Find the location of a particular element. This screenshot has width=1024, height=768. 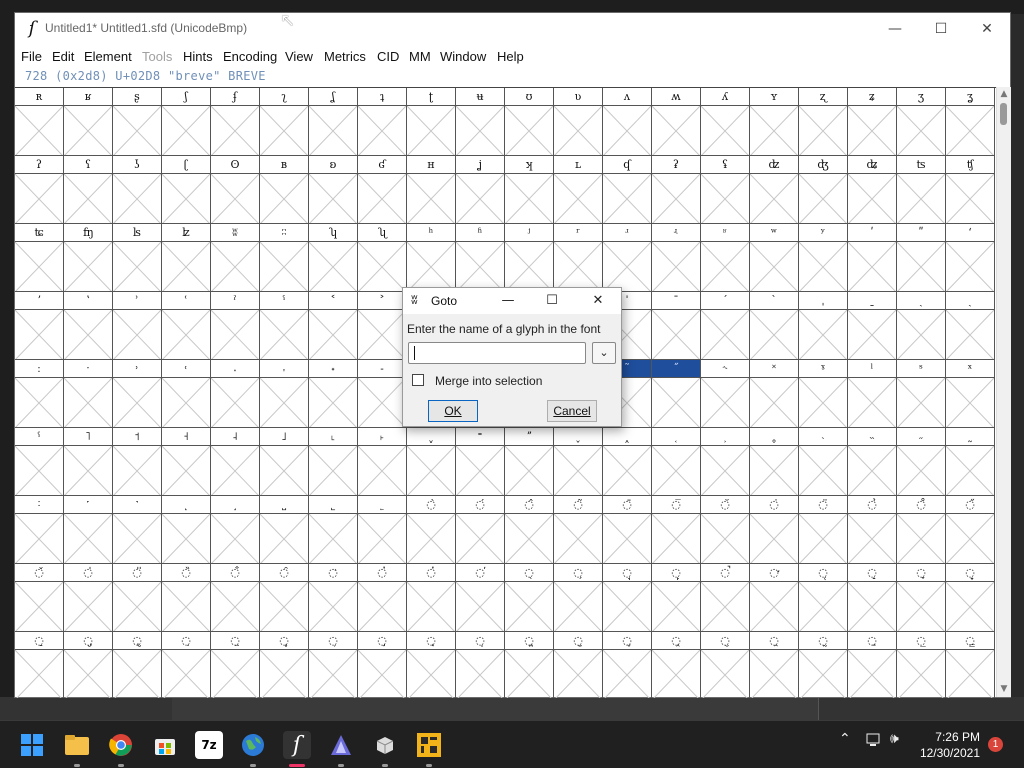

7zip-icon: 7z is located at coordinates (209, 745).